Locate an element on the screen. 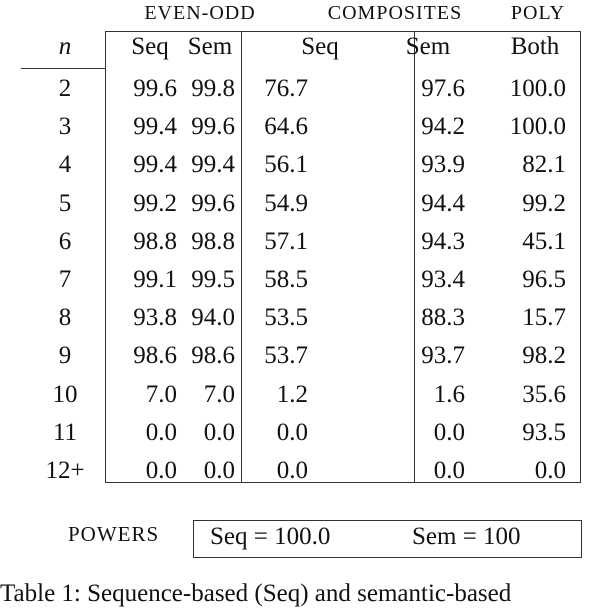 The width and height of the screenshot is (604, 608). table-cell-composites-seq: 54.9 is located at coordinates (286, 203).